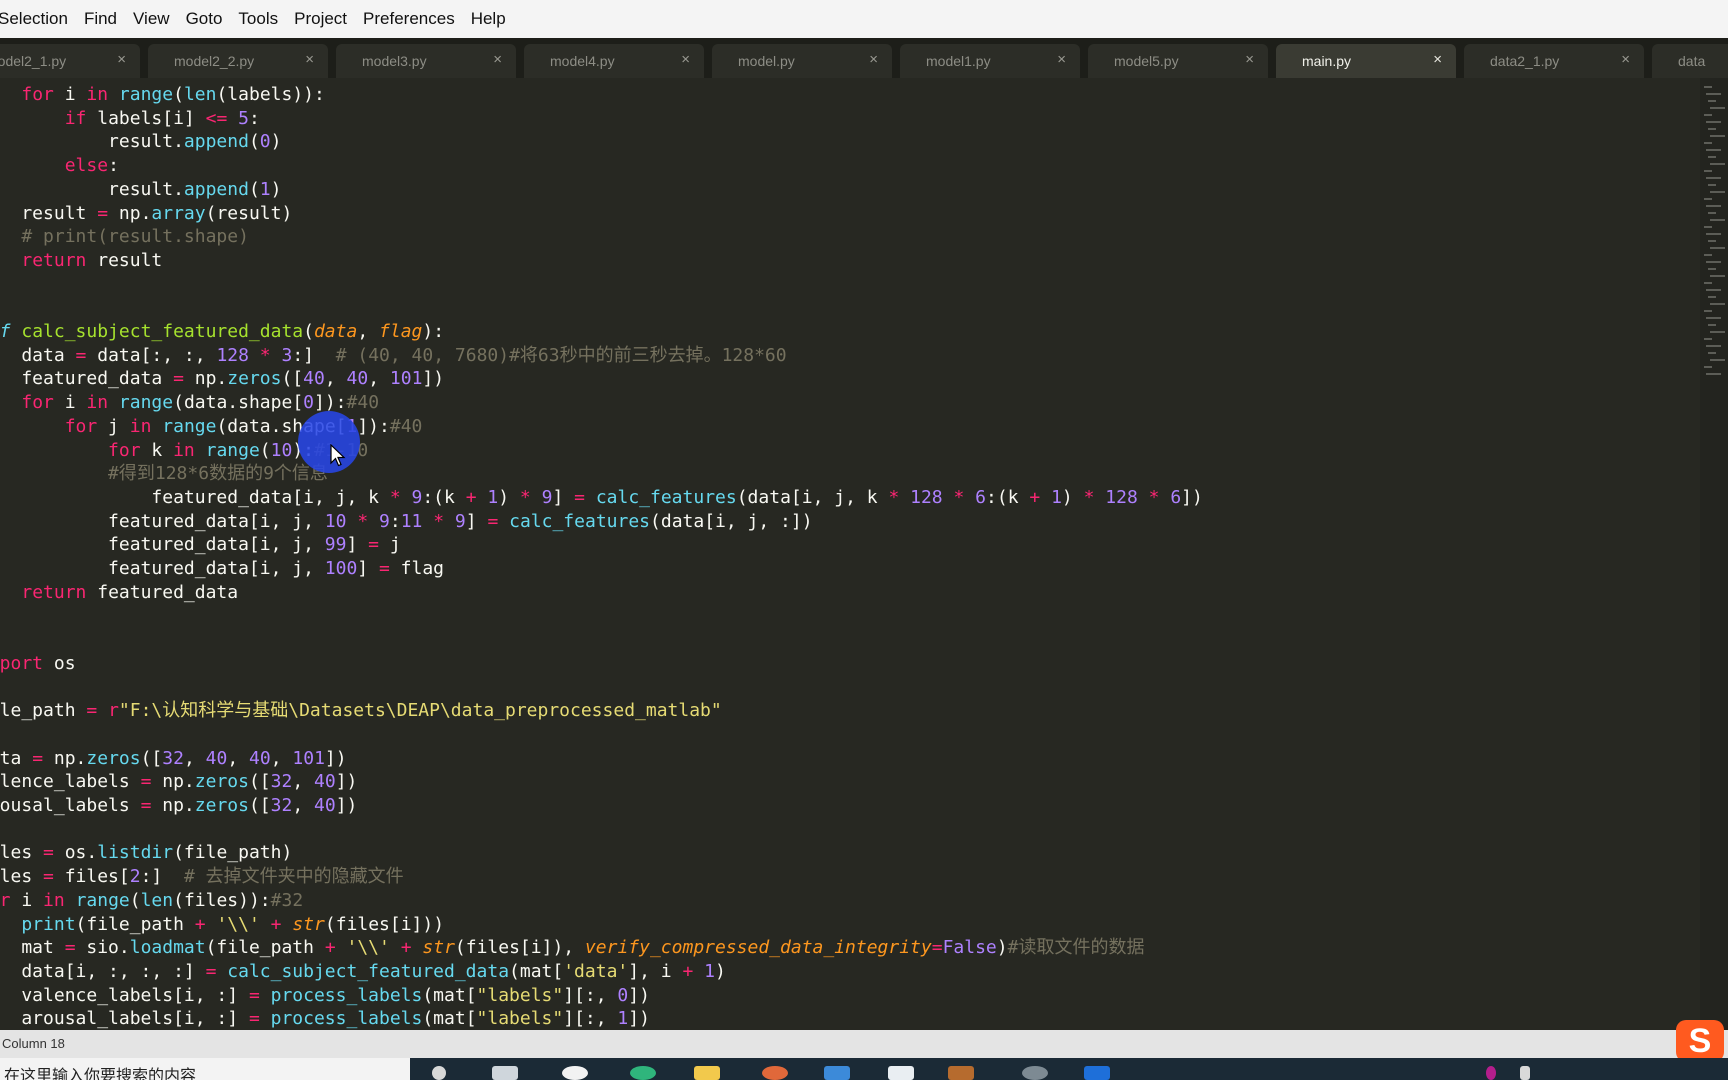 The width and height of the screenshot is (1728, 1080). What do you see at coordinates (520, 1018) in the screenshot?
I see `code-token: "labels"` at bounding box center [520, 1018].